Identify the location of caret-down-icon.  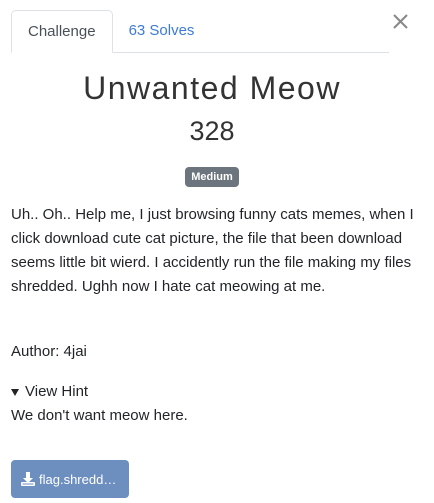
(15, 392).